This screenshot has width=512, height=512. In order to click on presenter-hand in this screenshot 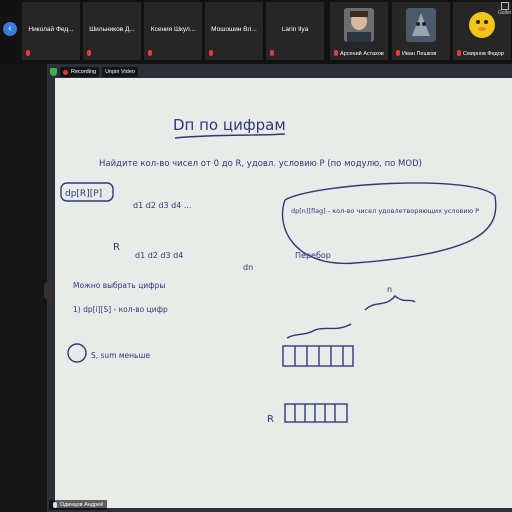, I will do `click(49, 291)`.